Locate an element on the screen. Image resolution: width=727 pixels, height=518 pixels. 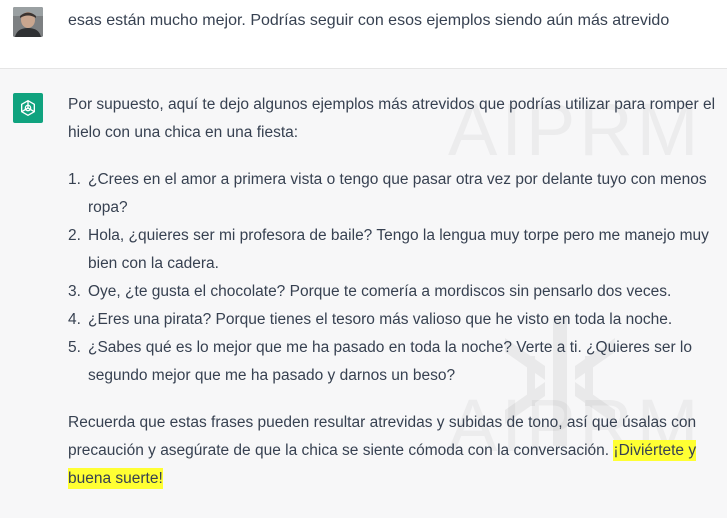
openai-logo-icon is located at coordinates (28, 108).